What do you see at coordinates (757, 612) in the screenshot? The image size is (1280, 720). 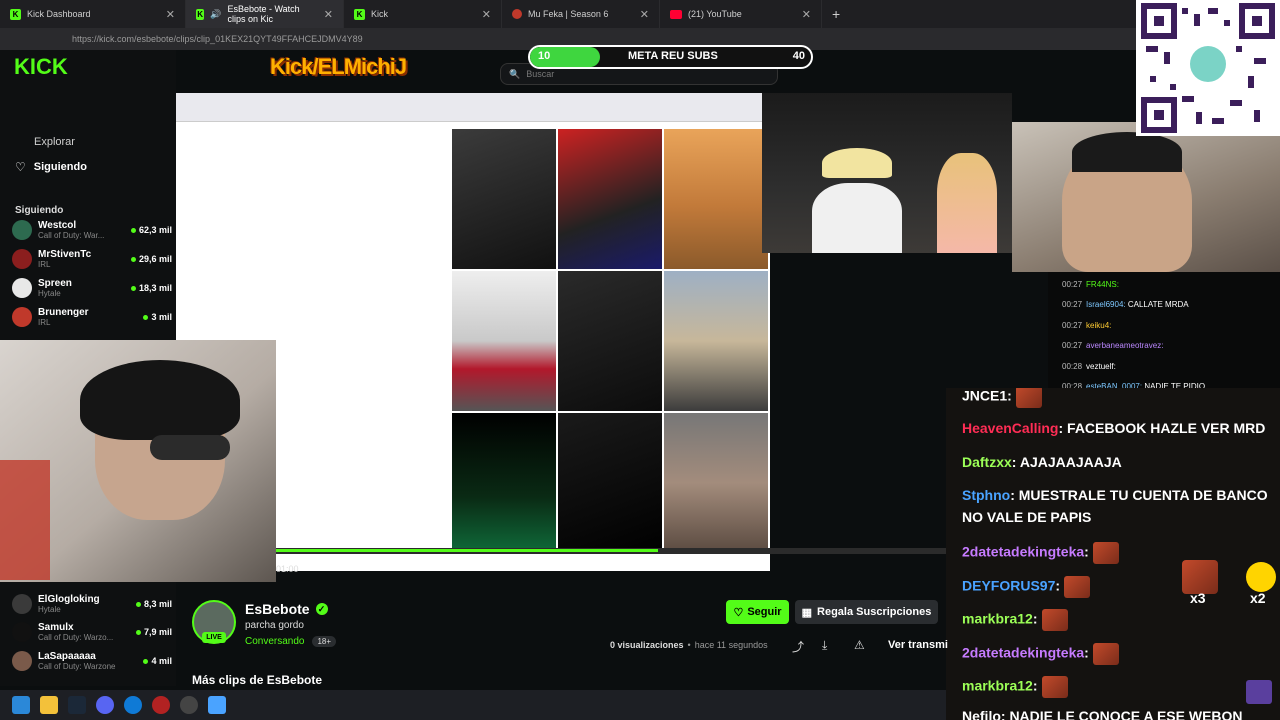 I see `follow-button: ♡ Seguir` at bounding box center [757, 612].